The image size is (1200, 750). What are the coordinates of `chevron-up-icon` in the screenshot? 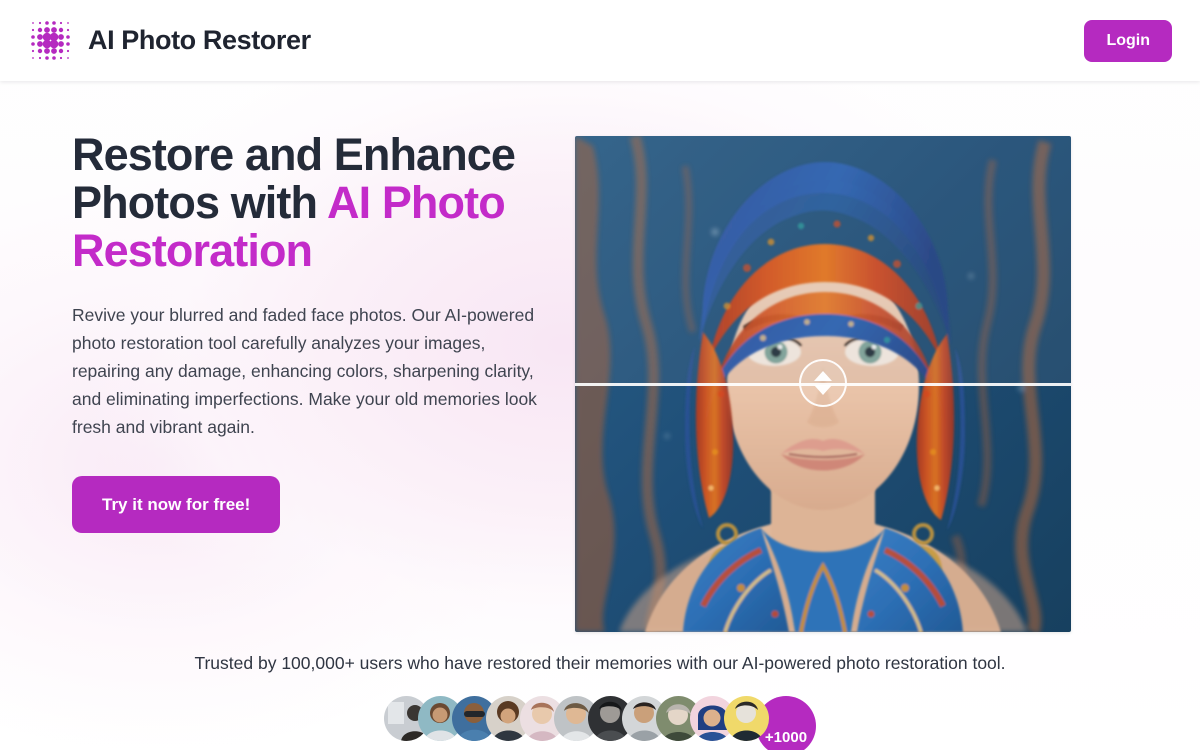 It's located at (823, 376).